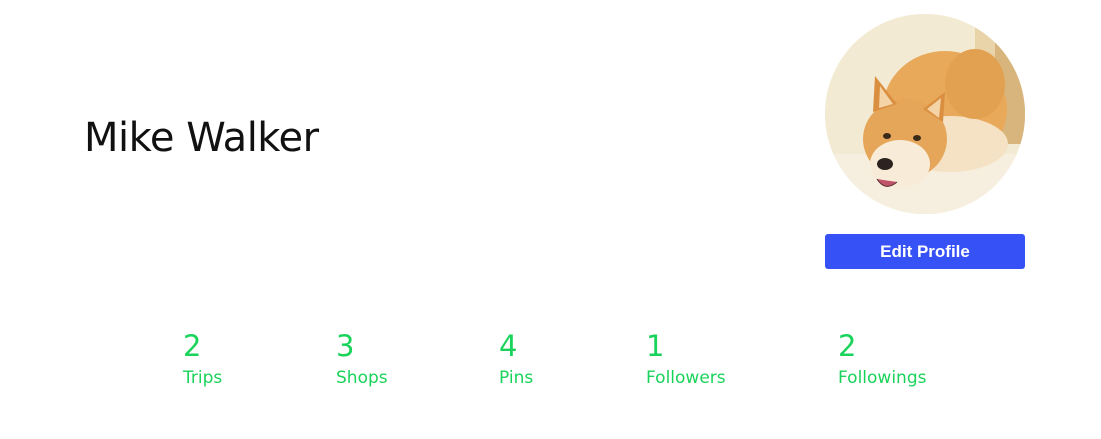  What do you see at coordinates (686, 357) in the screenshot?
I see `stat-followers: 1 Followers` at bounding box center [686, 357].